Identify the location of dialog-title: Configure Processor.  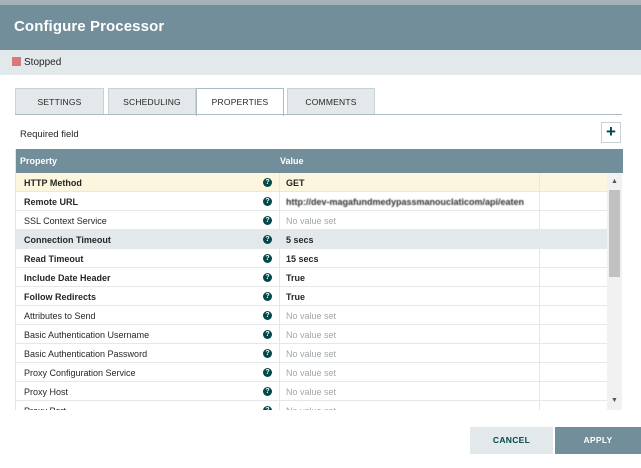
(89, 26).